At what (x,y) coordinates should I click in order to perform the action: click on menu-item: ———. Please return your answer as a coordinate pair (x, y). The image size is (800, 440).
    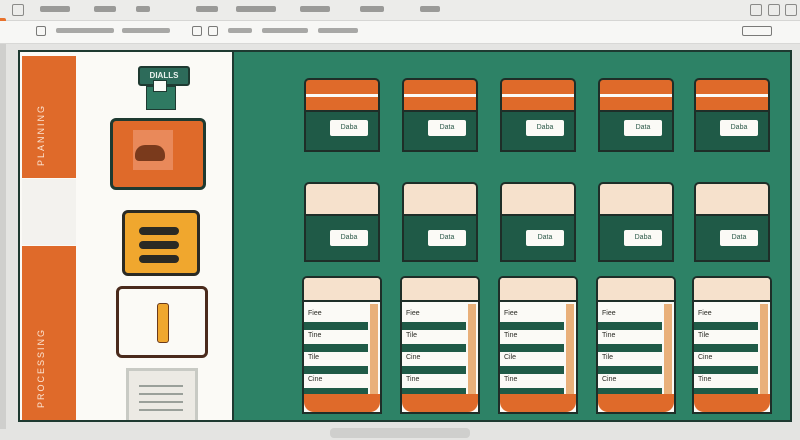
    Looking at the image, I should click on (372, 9).